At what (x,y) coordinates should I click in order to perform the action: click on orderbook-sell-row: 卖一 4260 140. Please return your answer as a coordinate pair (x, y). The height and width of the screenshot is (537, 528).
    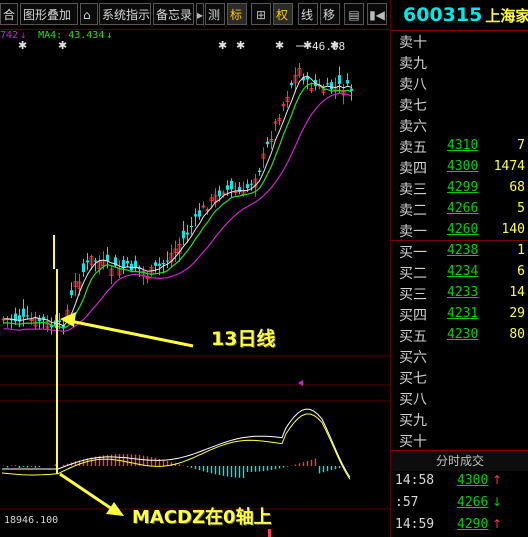
    Looking at the image, I should click on (459, 230).